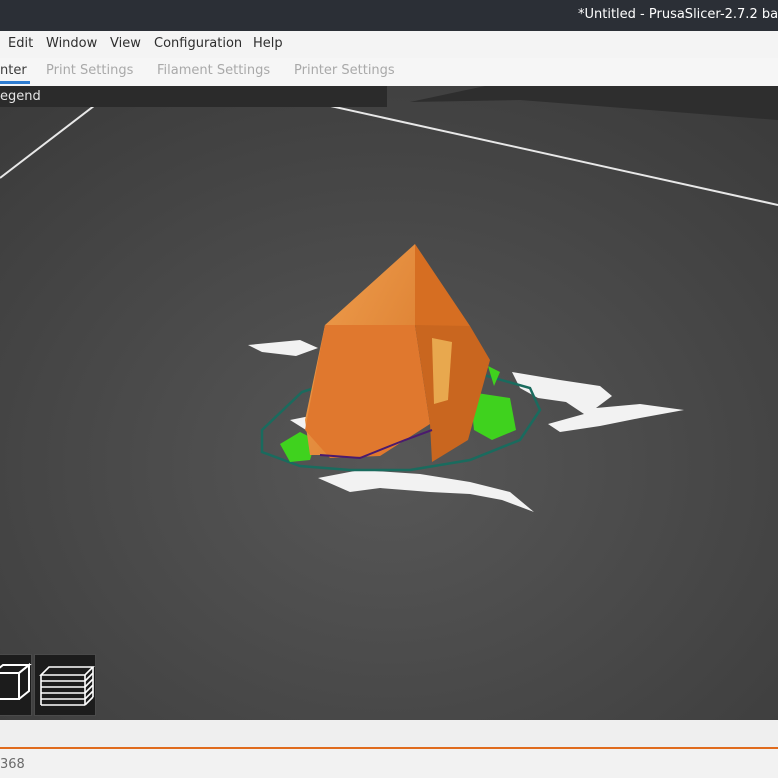 Image resolution: width=778 pixels, height=778 pixels. I want to click on active-tab-indicator, so click(15, 82).